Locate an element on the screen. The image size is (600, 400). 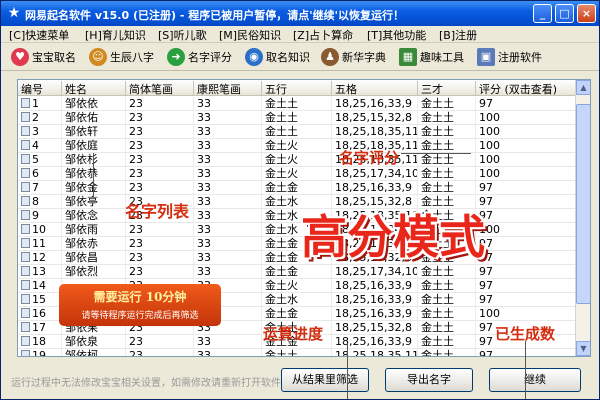
scroll-up-icon: ▲ is located at coordinates (583, 87).